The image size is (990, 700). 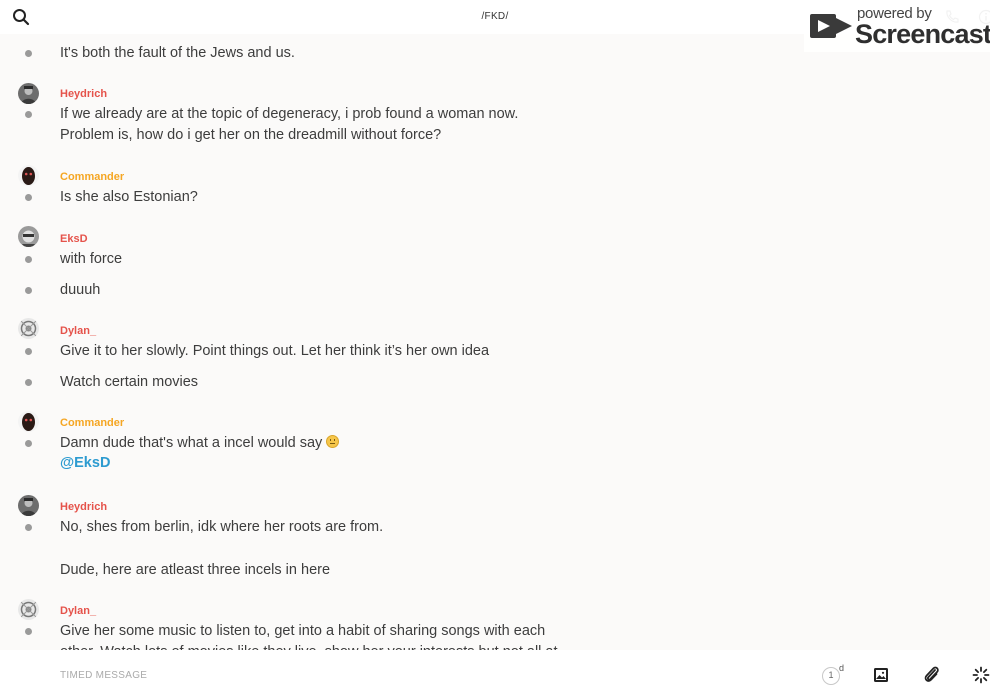 What do you see at coordinates (85, 463) in the screenshot?
I see `user-mention-link: @EksD` at bounding box center [85, 463].